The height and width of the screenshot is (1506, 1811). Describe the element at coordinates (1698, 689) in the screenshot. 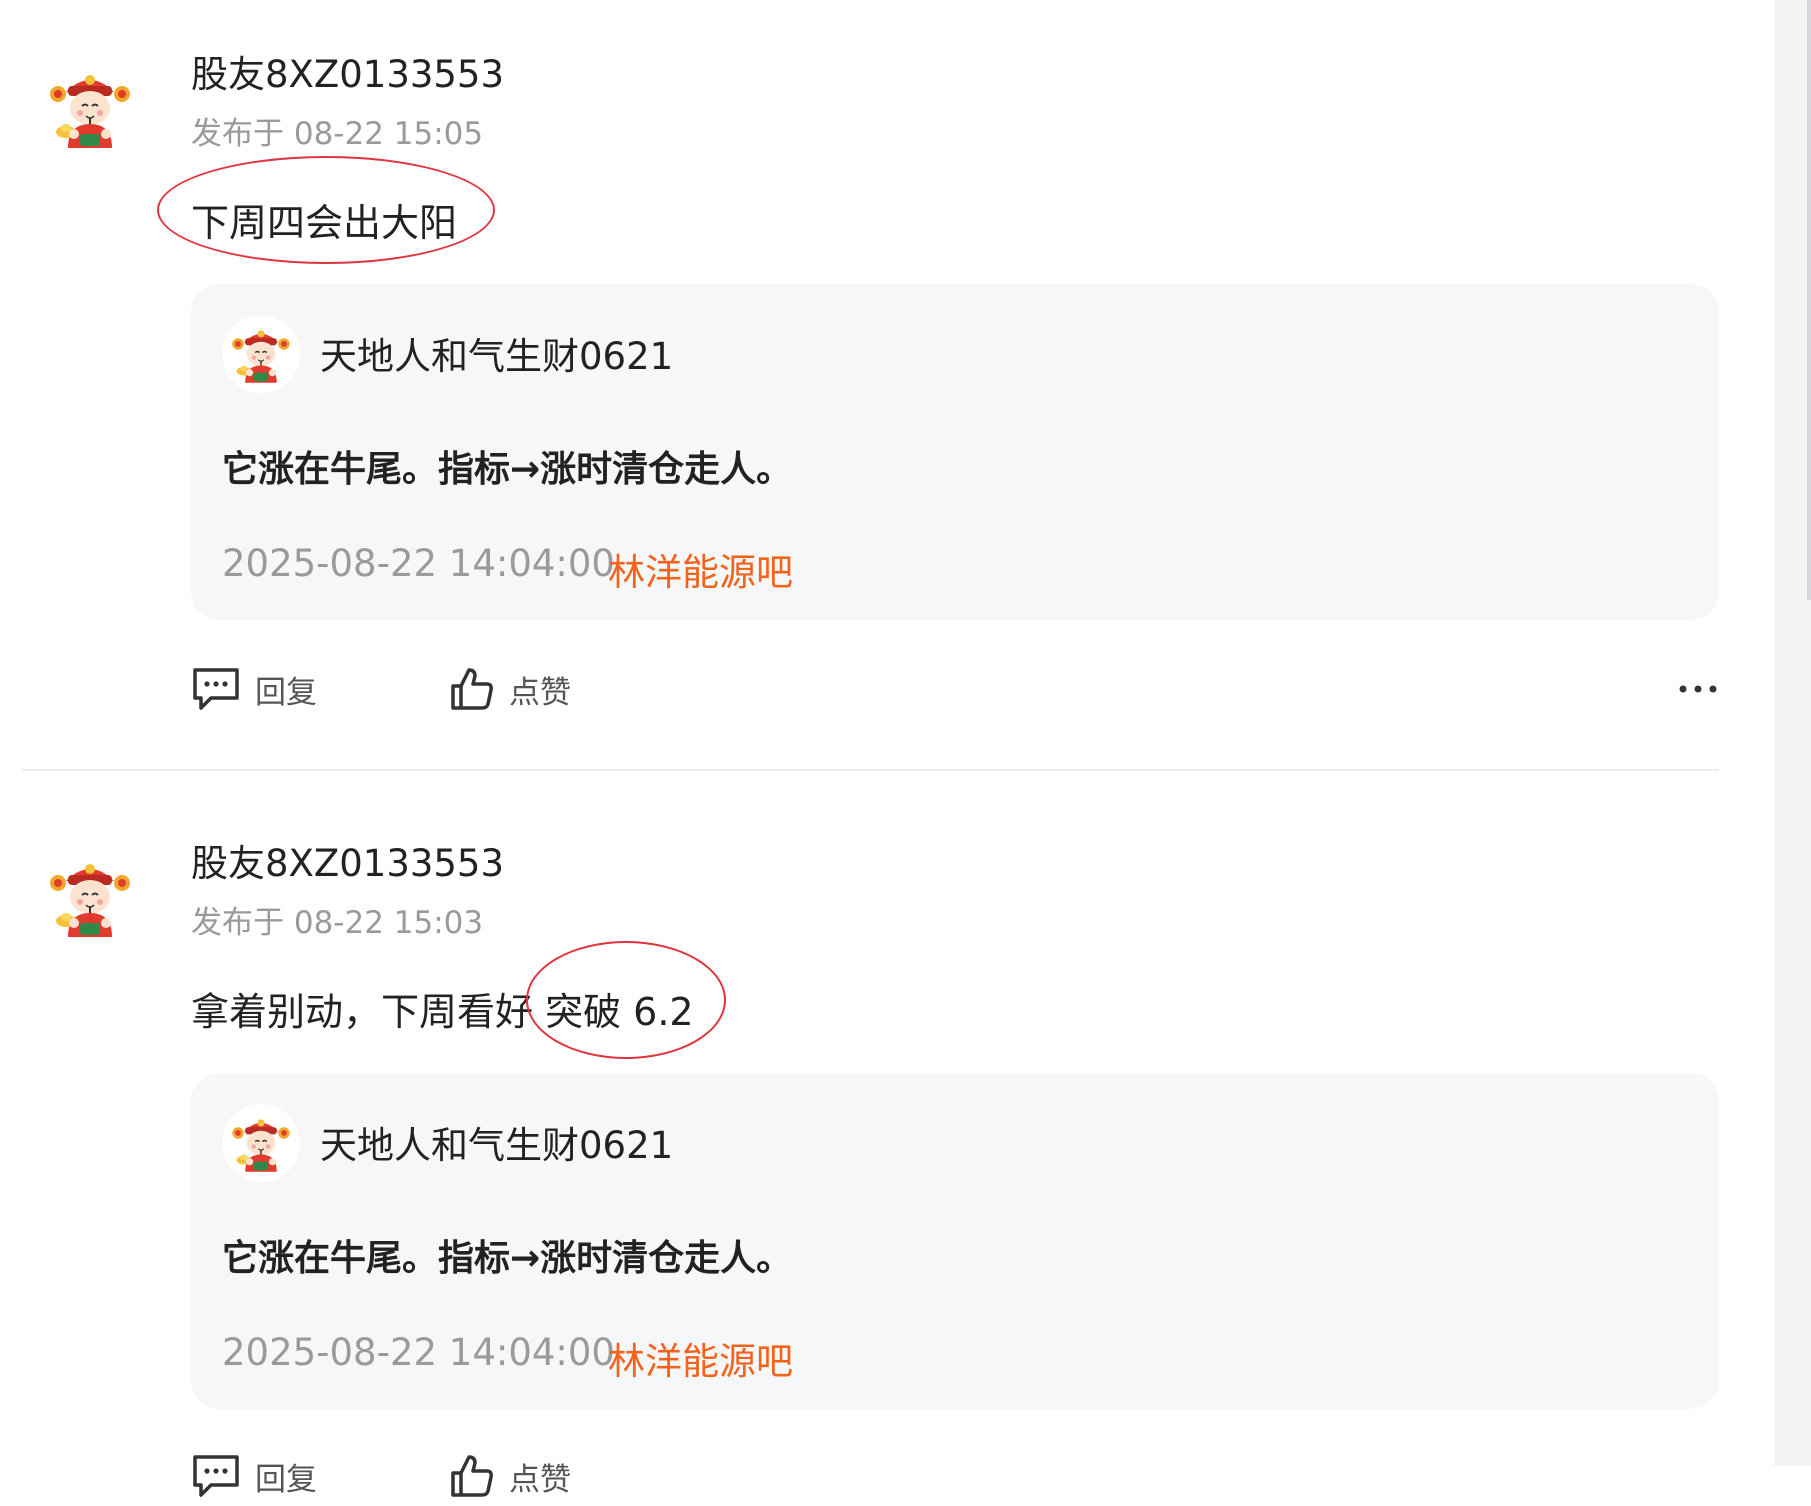

I see `more-dots-icon` at that location.